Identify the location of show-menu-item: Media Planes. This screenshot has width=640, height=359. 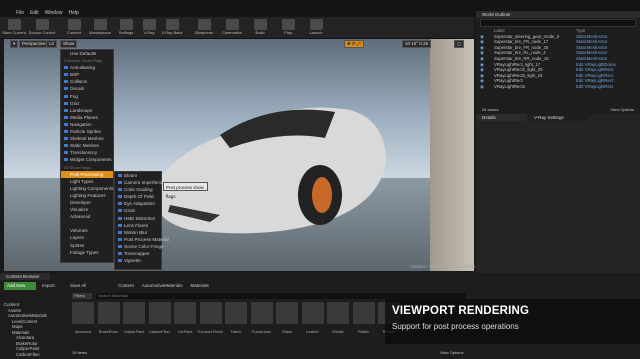
(87, 117).